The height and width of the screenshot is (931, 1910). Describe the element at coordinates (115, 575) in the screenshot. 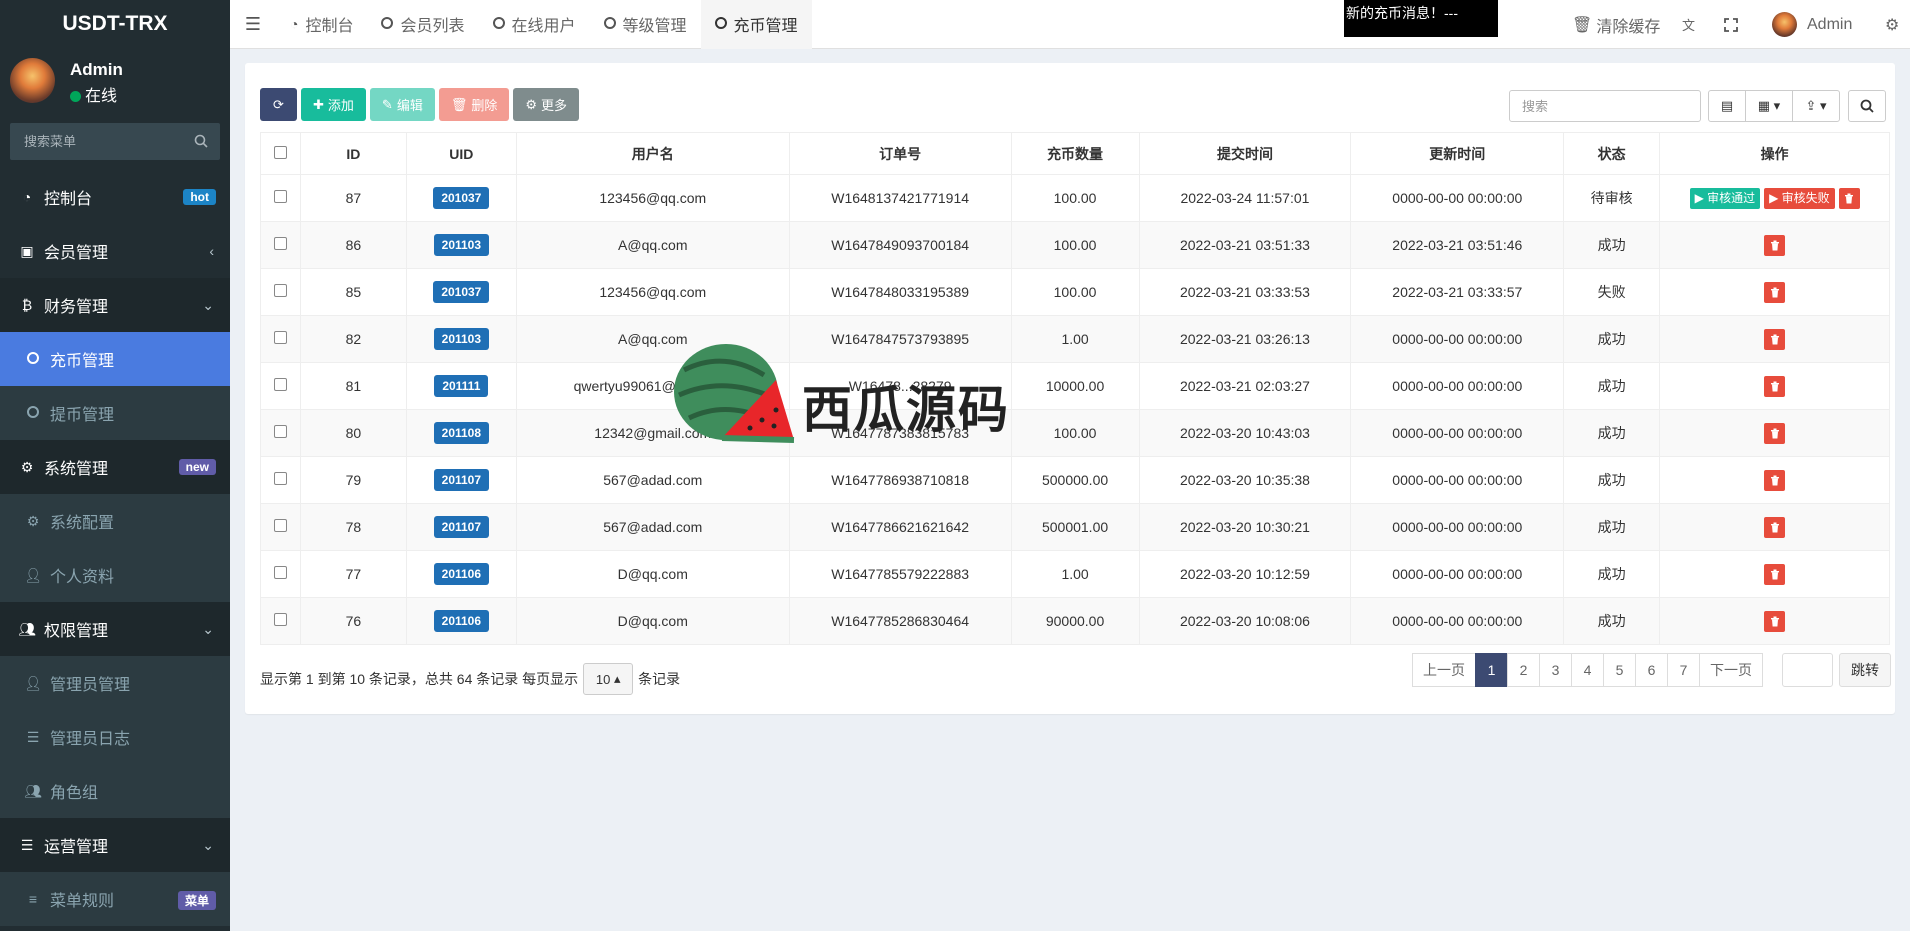

I see `sidebar-item-profile: 👤︎ 个人资料` at that location.